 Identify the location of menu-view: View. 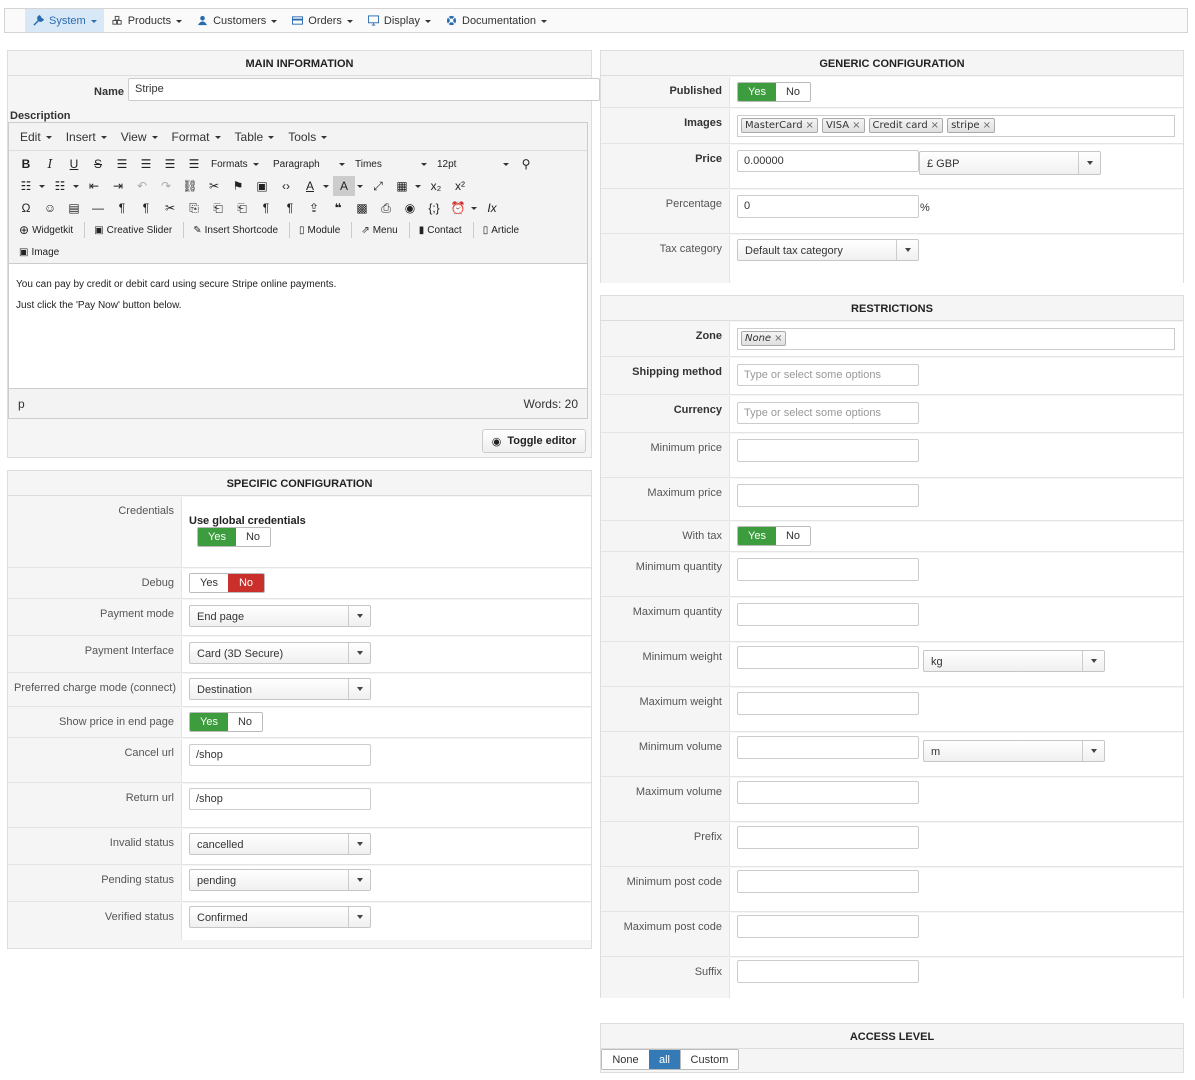
(139, 137).